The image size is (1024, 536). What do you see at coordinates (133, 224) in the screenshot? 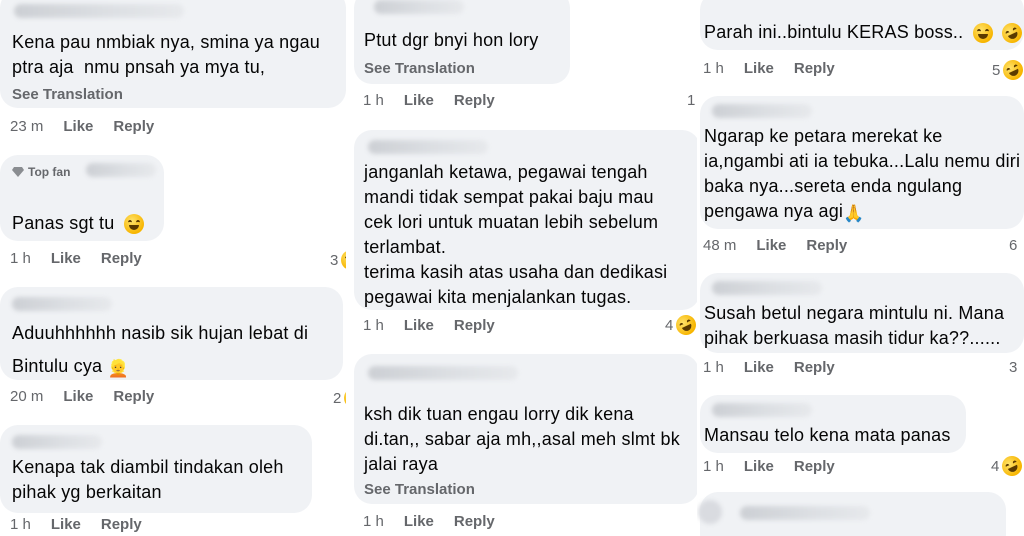
I see `laughing-face-icon` at bounding box center [133, 224].